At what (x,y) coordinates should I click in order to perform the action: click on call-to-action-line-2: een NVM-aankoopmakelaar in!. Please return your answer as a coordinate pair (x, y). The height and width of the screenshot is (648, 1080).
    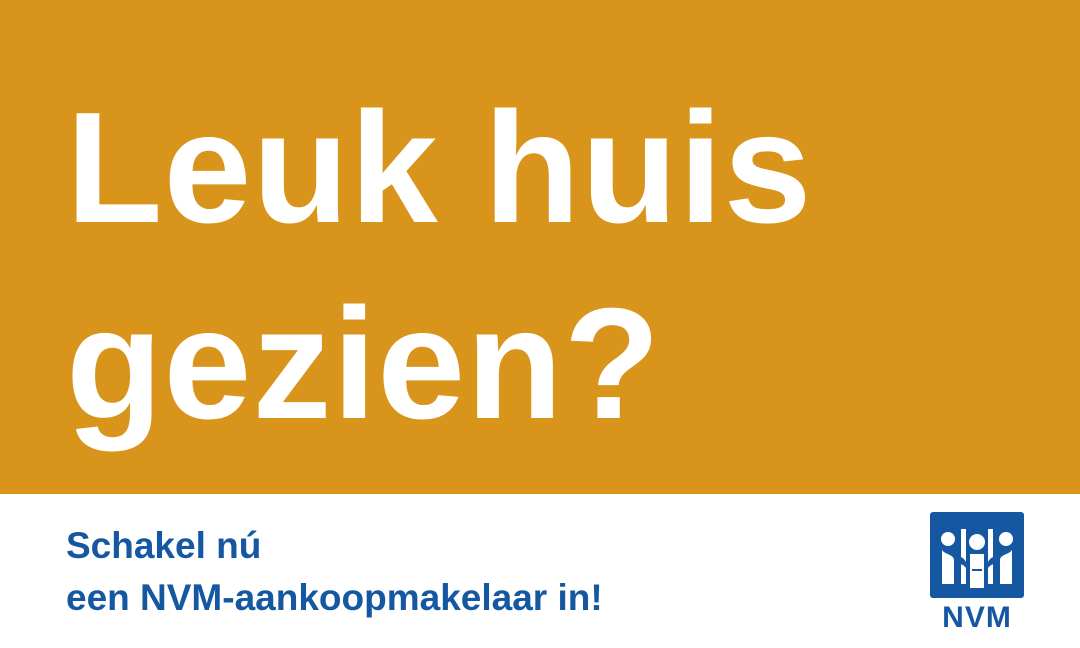
    Looking at the image, I should click on (334, 597).